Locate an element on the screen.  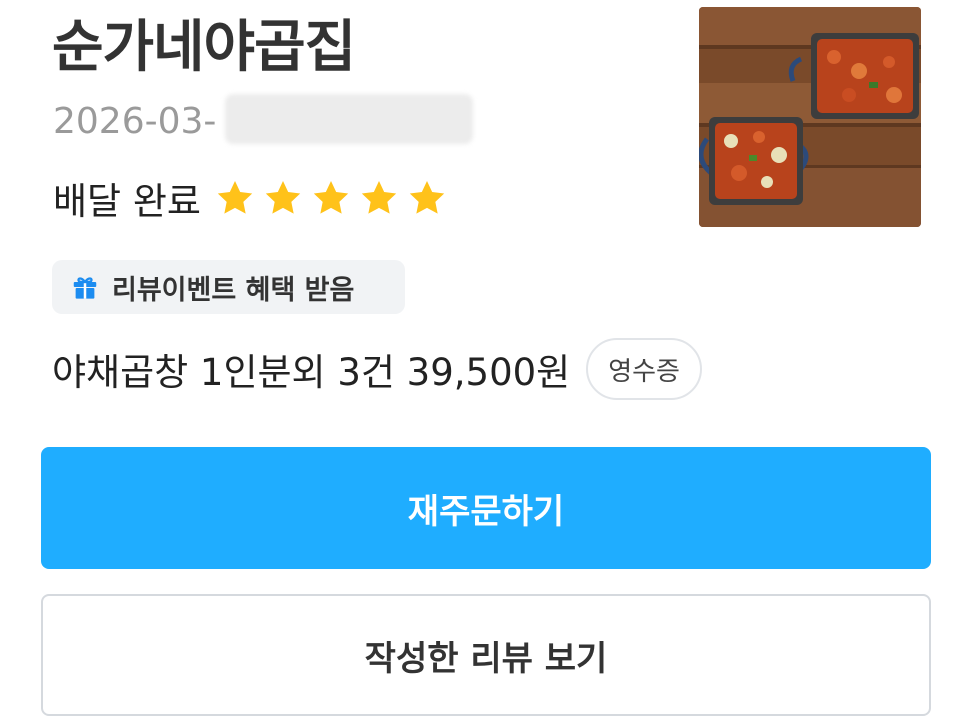
star-rating is located at coordinates (335, 198).